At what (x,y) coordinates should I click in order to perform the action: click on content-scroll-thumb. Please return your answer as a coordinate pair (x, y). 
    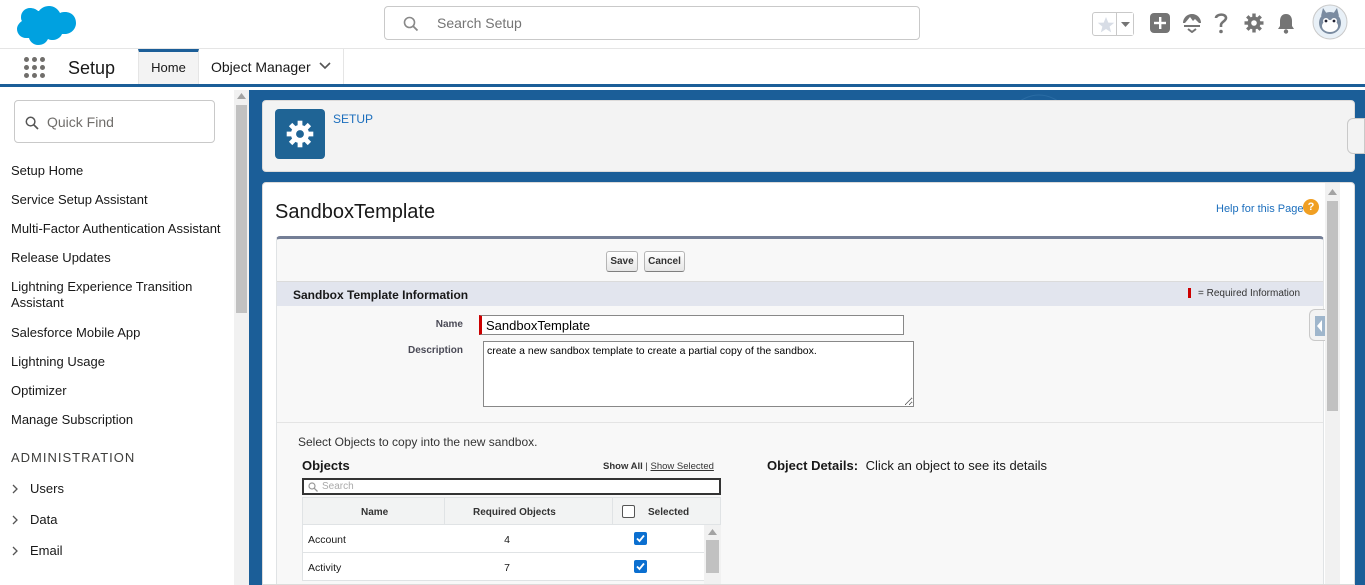
    Looking at the image, I should click on (1332, 306).